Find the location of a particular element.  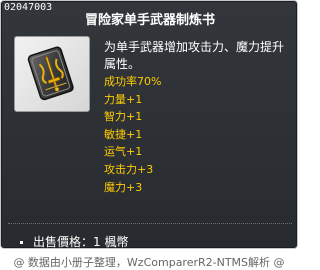

sell-price: 出售價格：1 楓幣 is located at coordinates (74, 241).